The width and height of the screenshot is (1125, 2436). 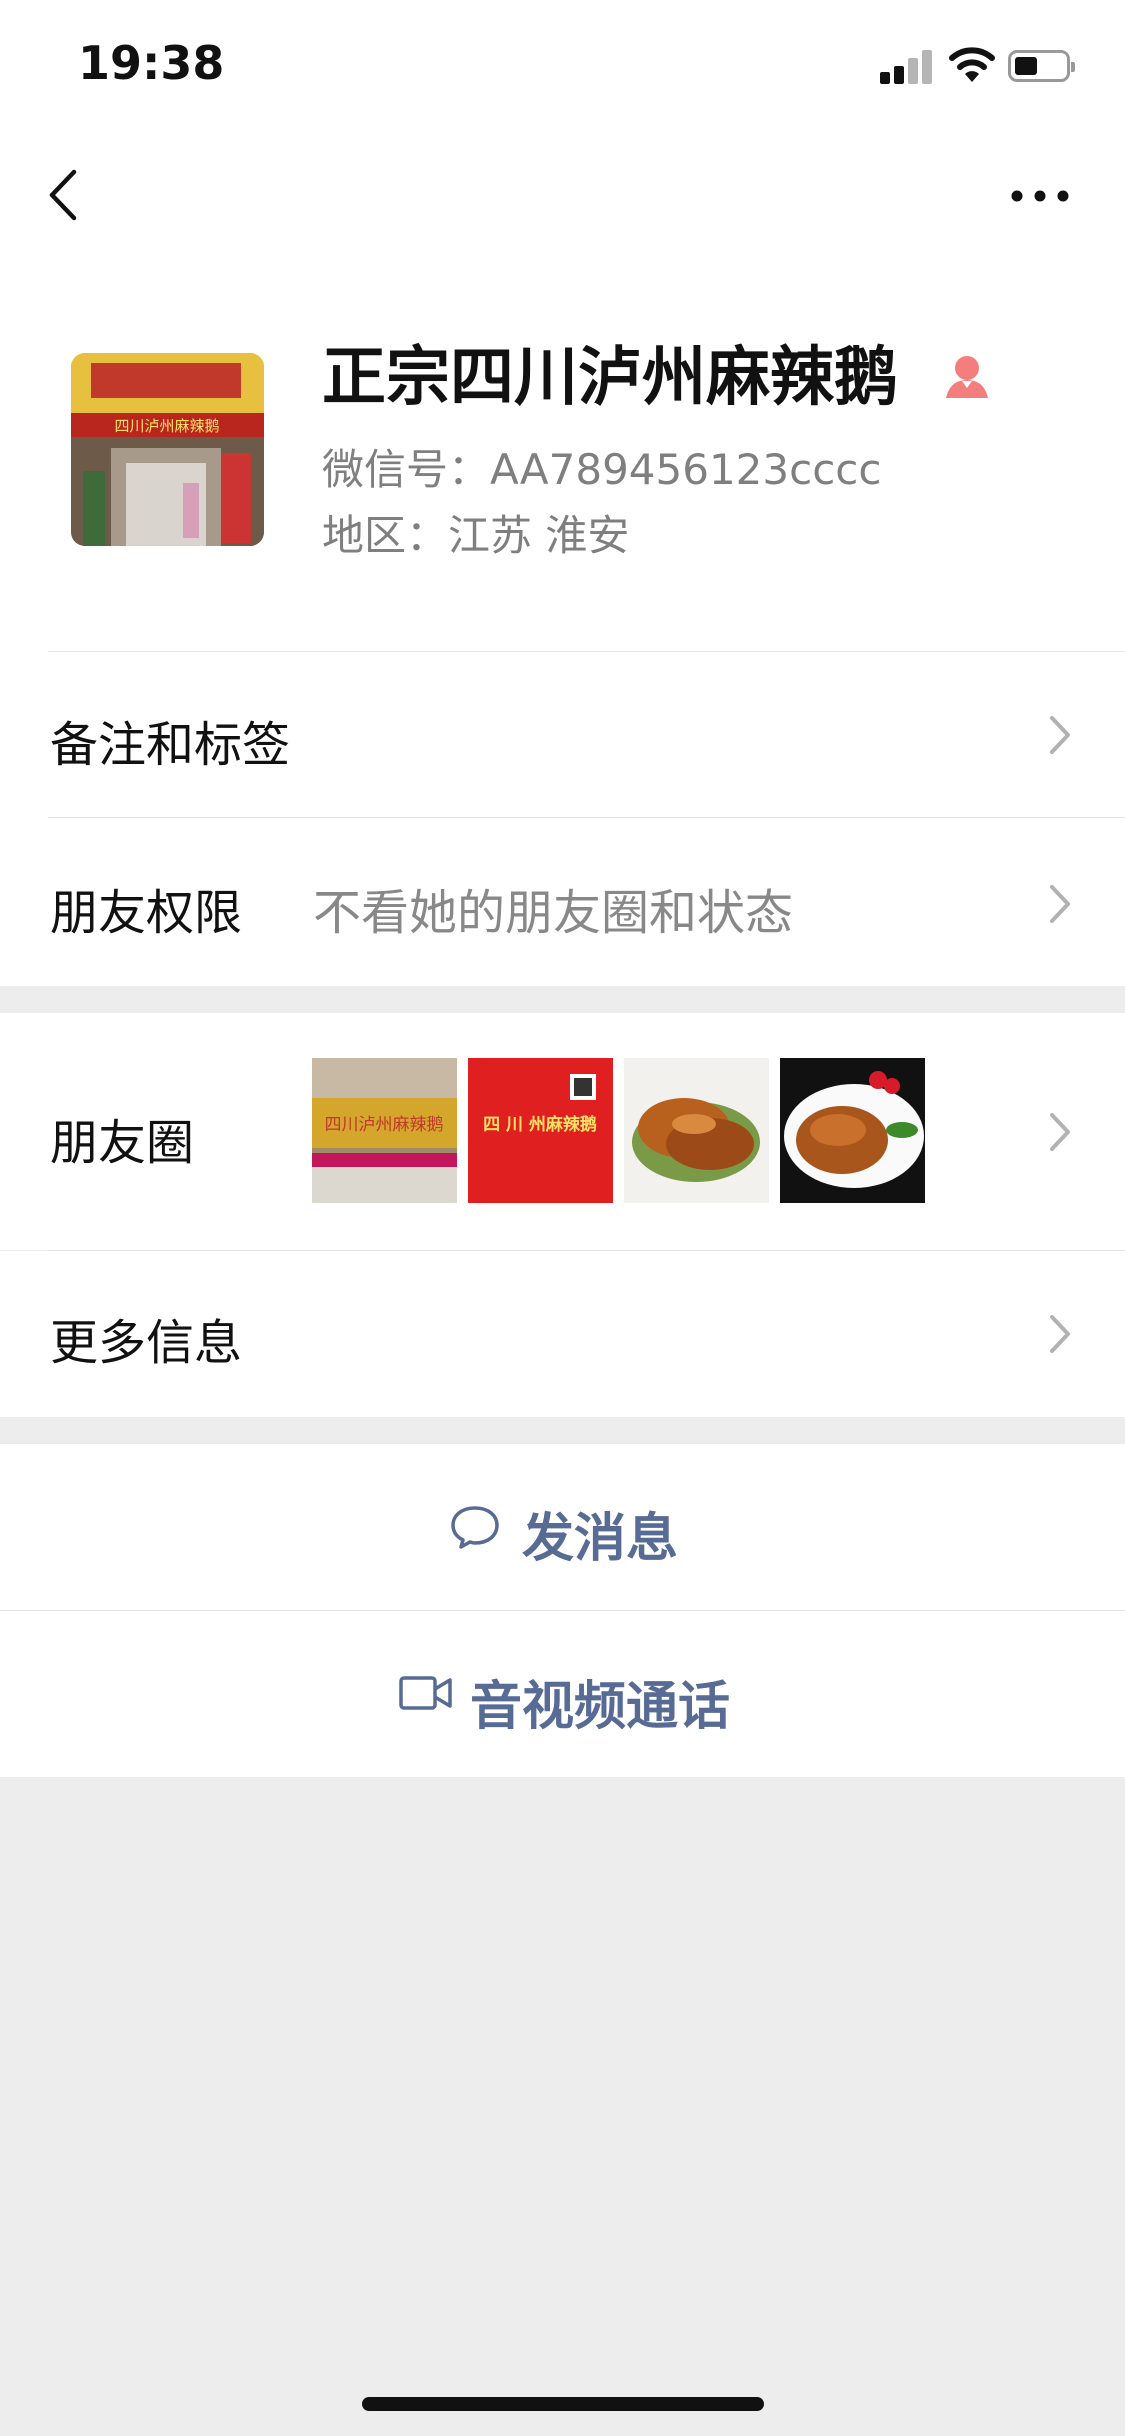 I want to click on friend-permissions-row: 朋友权限 不看她的朋友圈和状态, so click(x=562, y=902).